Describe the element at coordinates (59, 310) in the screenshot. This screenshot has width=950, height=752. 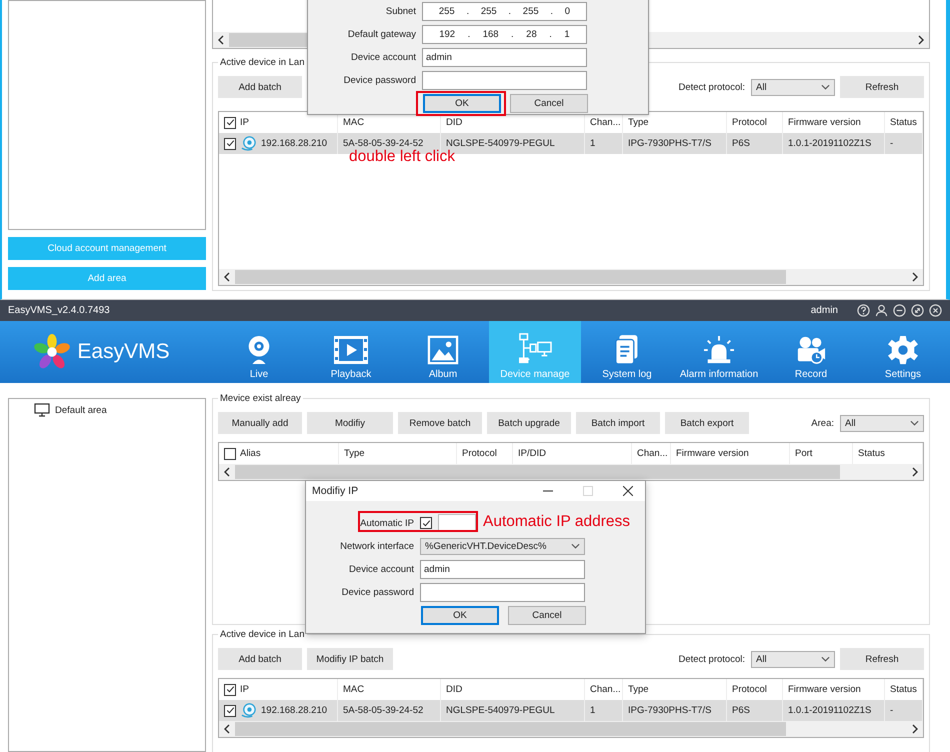
I see `window-title: EasyVMS_v2.4.0.7493` at that location.